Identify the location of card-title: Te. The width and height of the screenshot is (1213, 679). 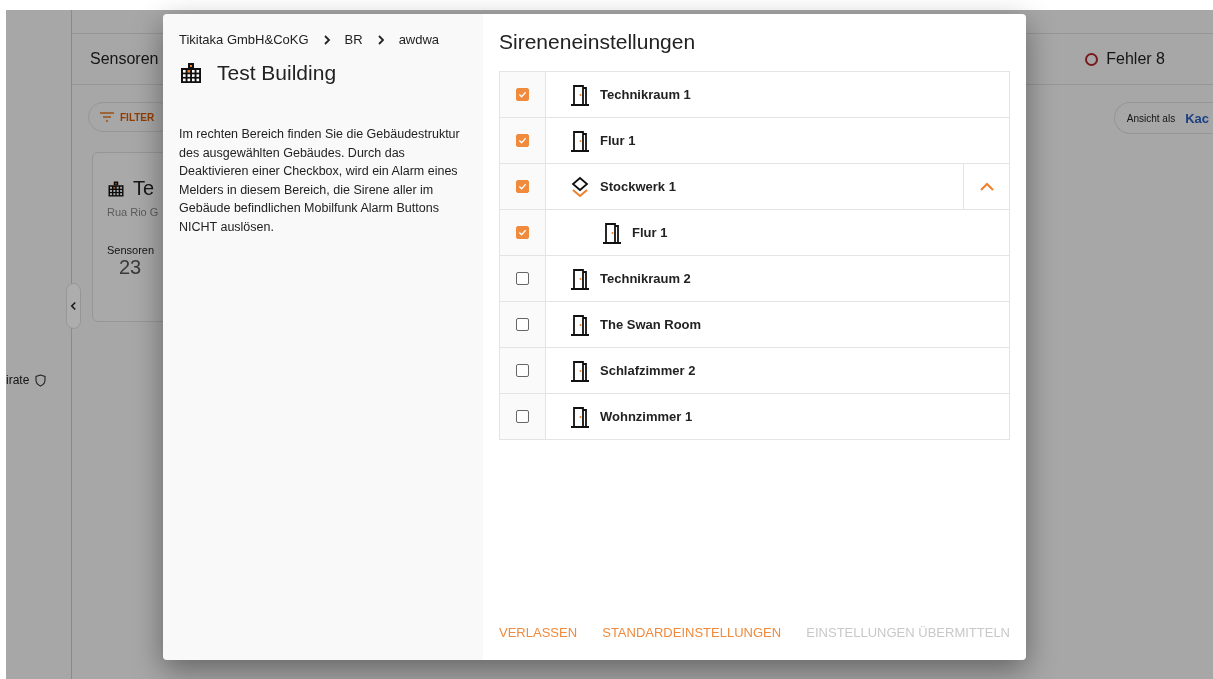
(144, 188).